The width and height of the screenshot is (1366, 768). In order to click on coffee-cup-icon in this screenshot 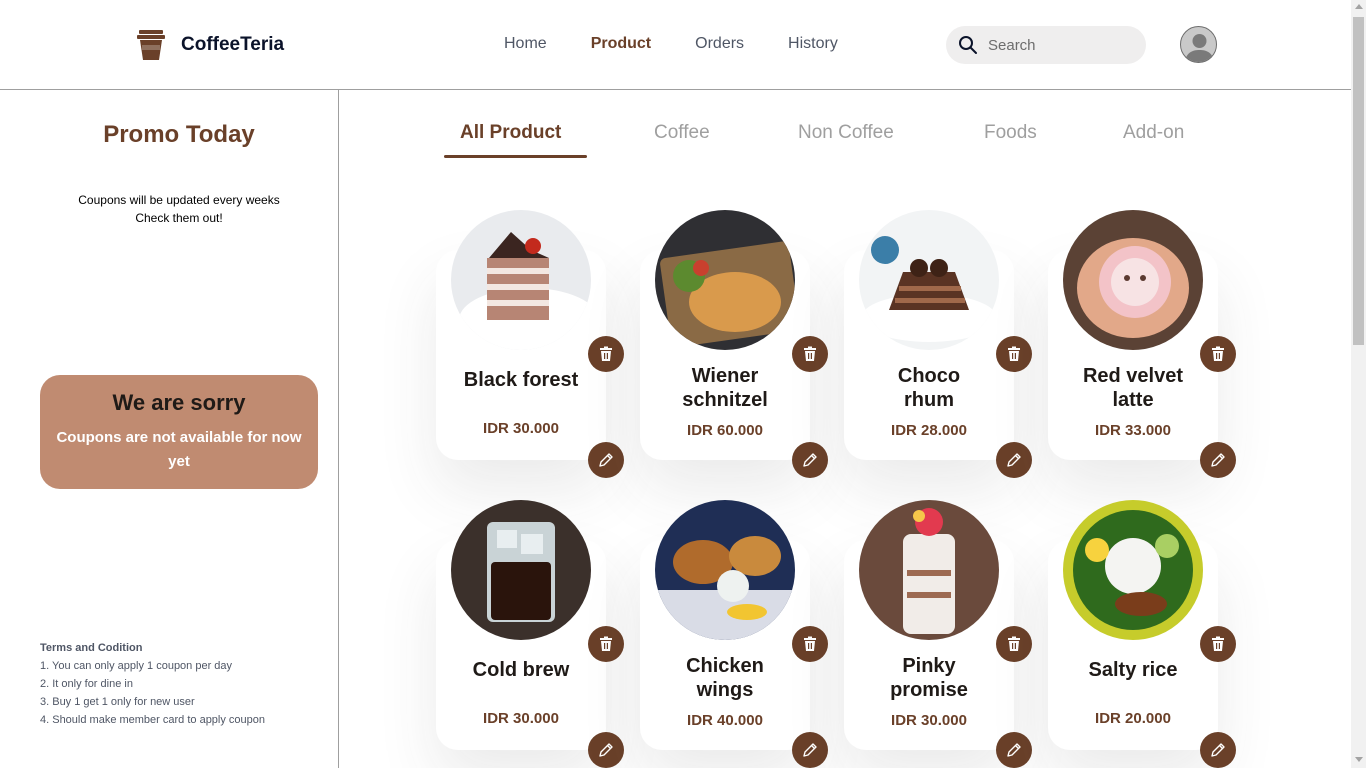, I will do `click(151, 45)`.